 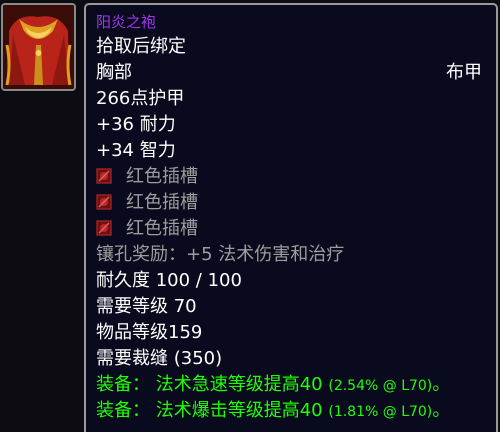 I want to click on item-name: 阳炎之袍, so click(x=126, y=22).